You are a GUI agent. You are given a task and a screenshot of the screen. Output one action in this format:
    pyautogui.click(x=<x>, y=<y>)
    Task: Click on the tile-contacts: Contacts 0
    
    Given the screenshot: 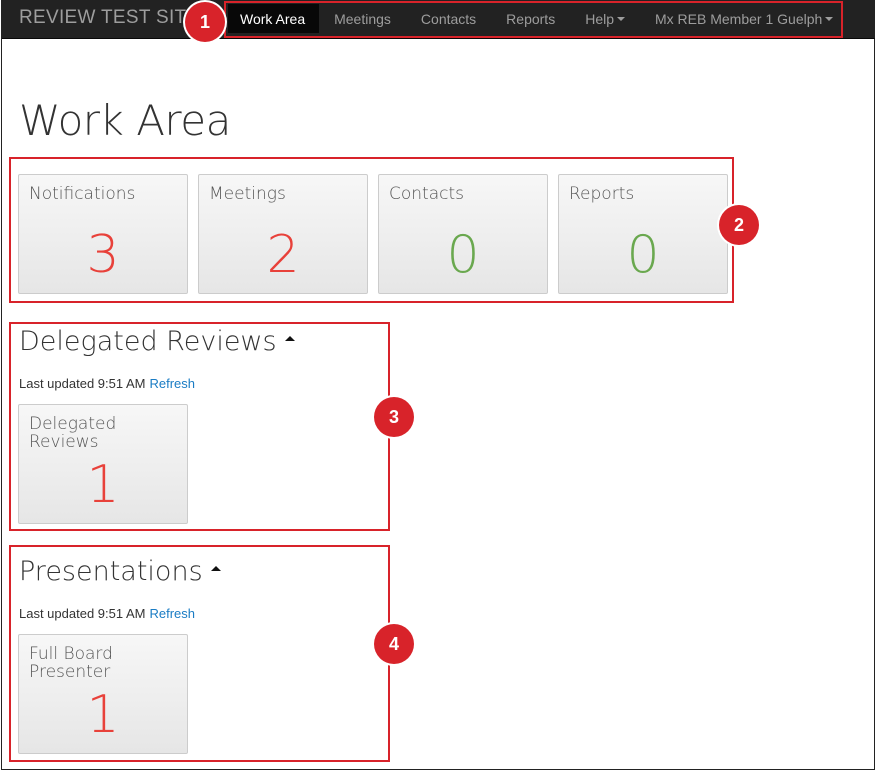 What is the action you would take?
    pyautogui.click(x=463, y=234)
    